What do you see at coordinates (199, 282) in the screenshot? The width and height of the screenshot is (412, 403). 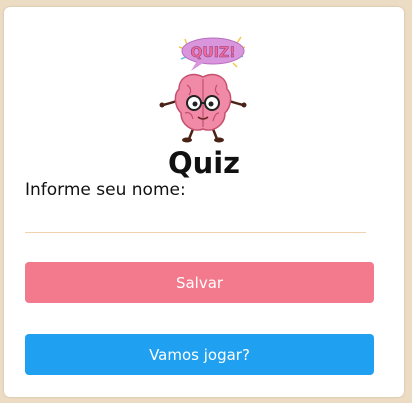 I see `save-button: Salvar` at bounding box center [199, 282].